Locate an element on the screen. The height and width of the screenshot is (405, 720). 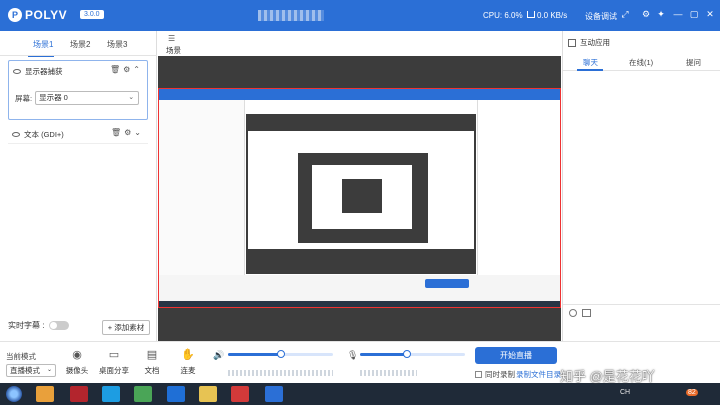
xmind-icon is located at coordinates (240, 394).